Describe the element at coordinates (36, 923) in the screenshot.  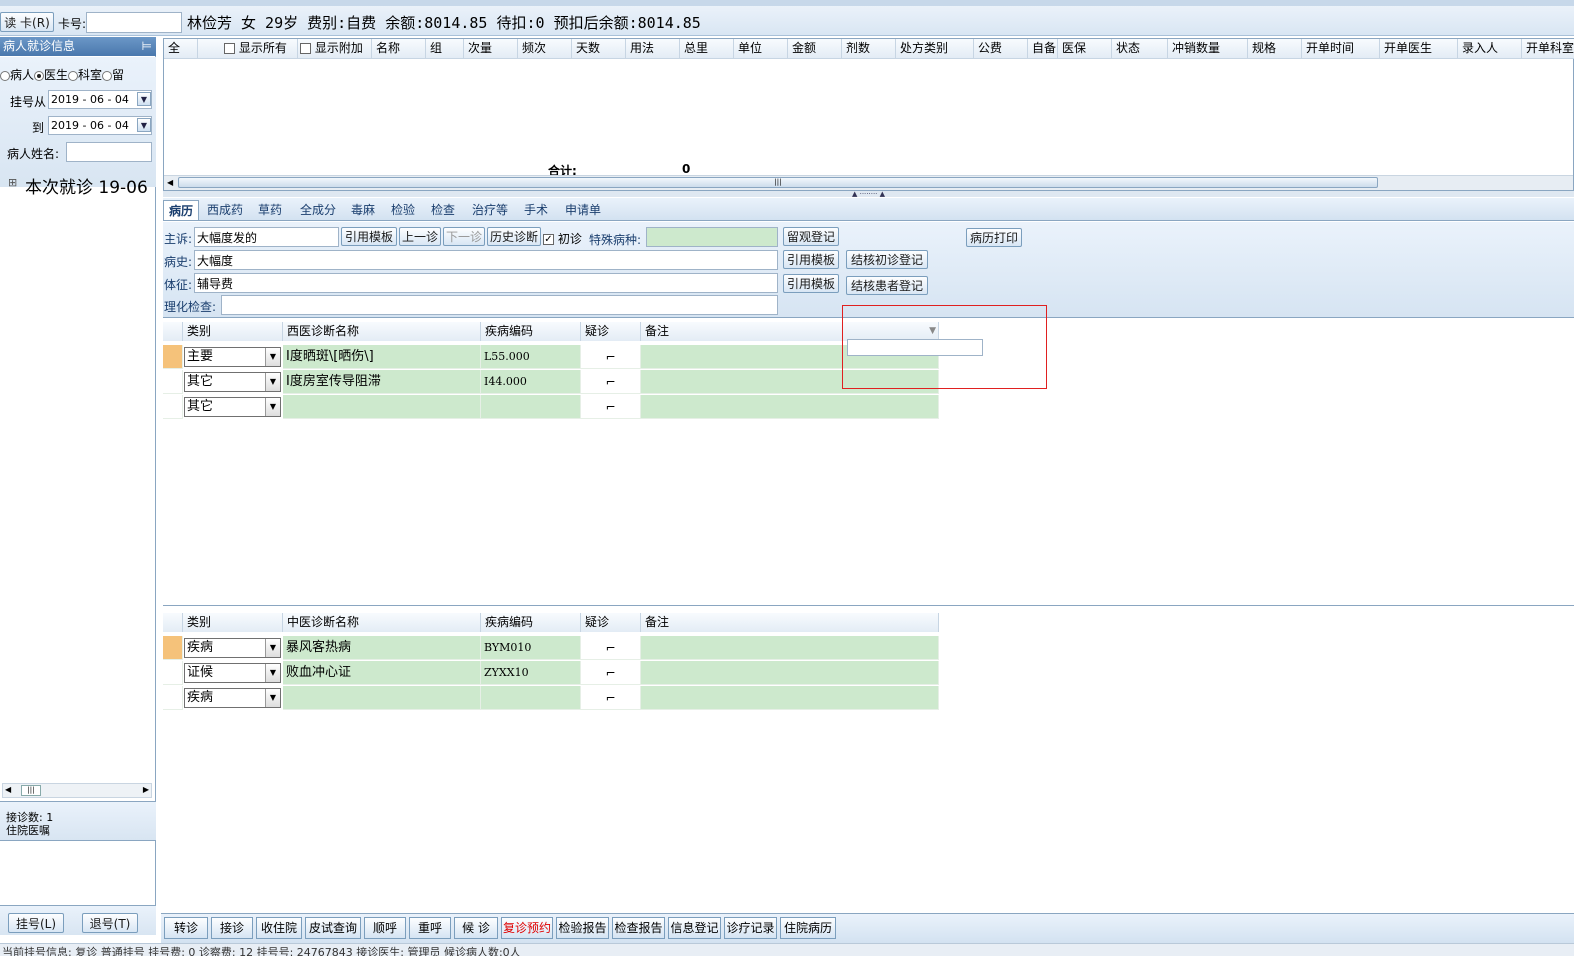
I see `register-button: 挂号(L)` at that location.